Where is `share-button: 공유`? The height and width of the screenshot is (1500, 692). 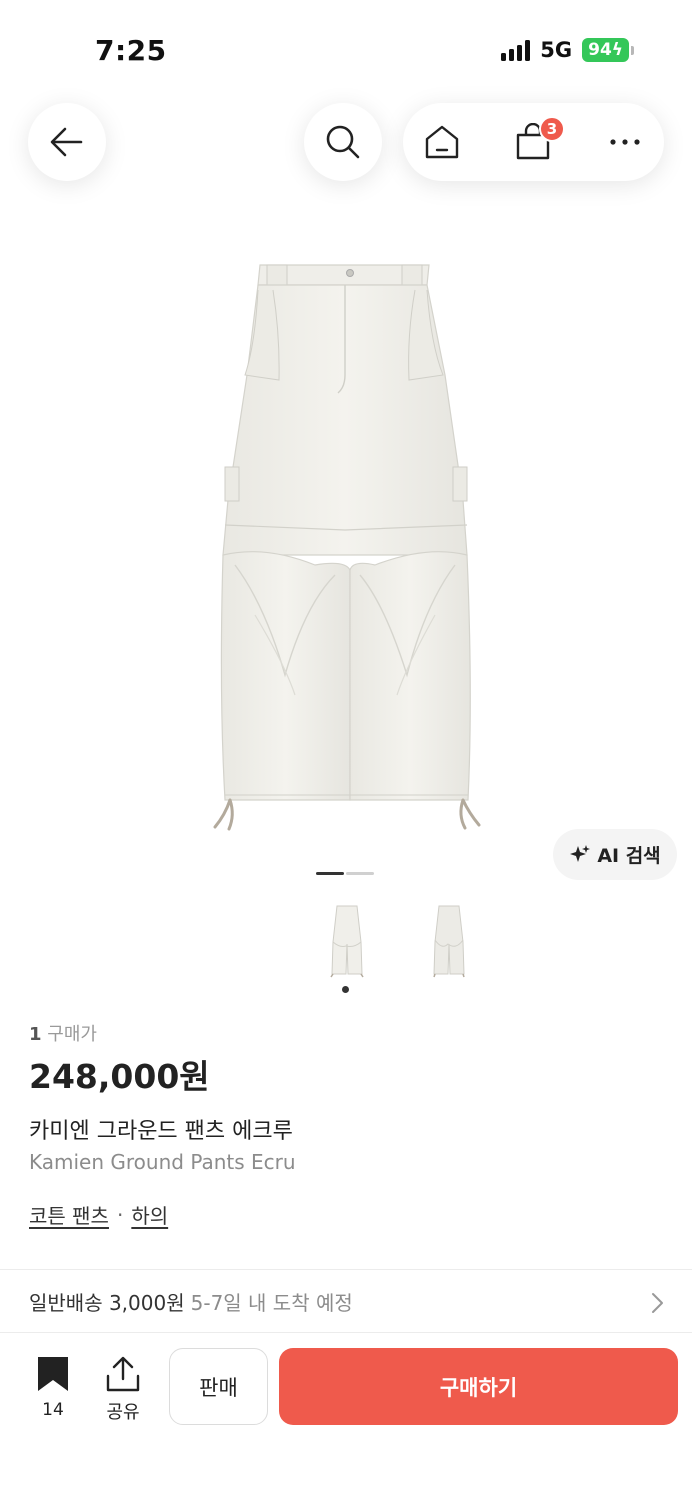
share-button: 공유 is located at coordinates (123, 1390).